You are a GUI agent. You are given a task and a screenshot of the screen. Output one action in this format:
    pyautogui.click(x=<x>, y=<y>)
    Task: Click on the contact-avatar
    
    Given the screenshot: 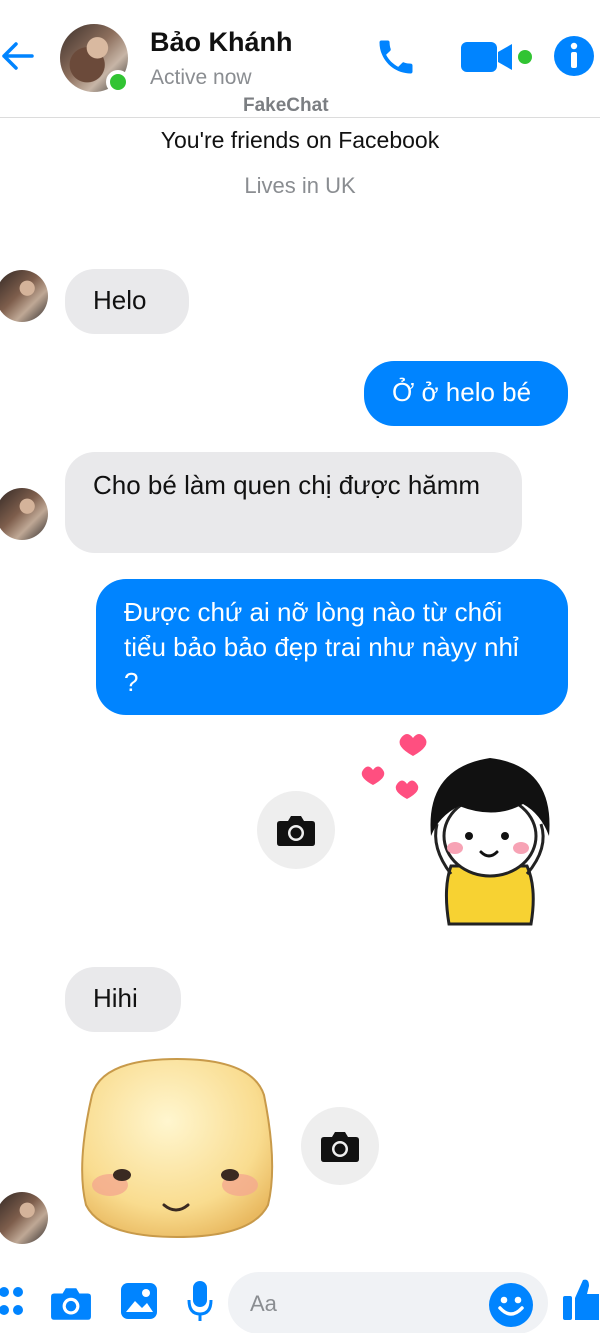 What is the action you would take?
    pyautogui.click(x=95, y=59)
    